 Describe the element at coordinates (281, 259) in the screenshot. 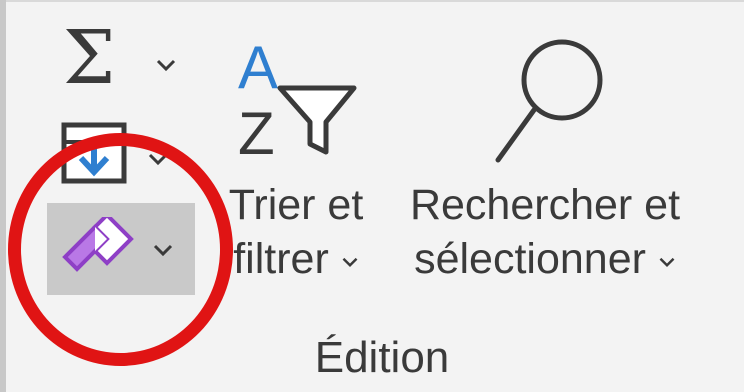

I see `sort-filter-label-line2: filtrer` at that location.